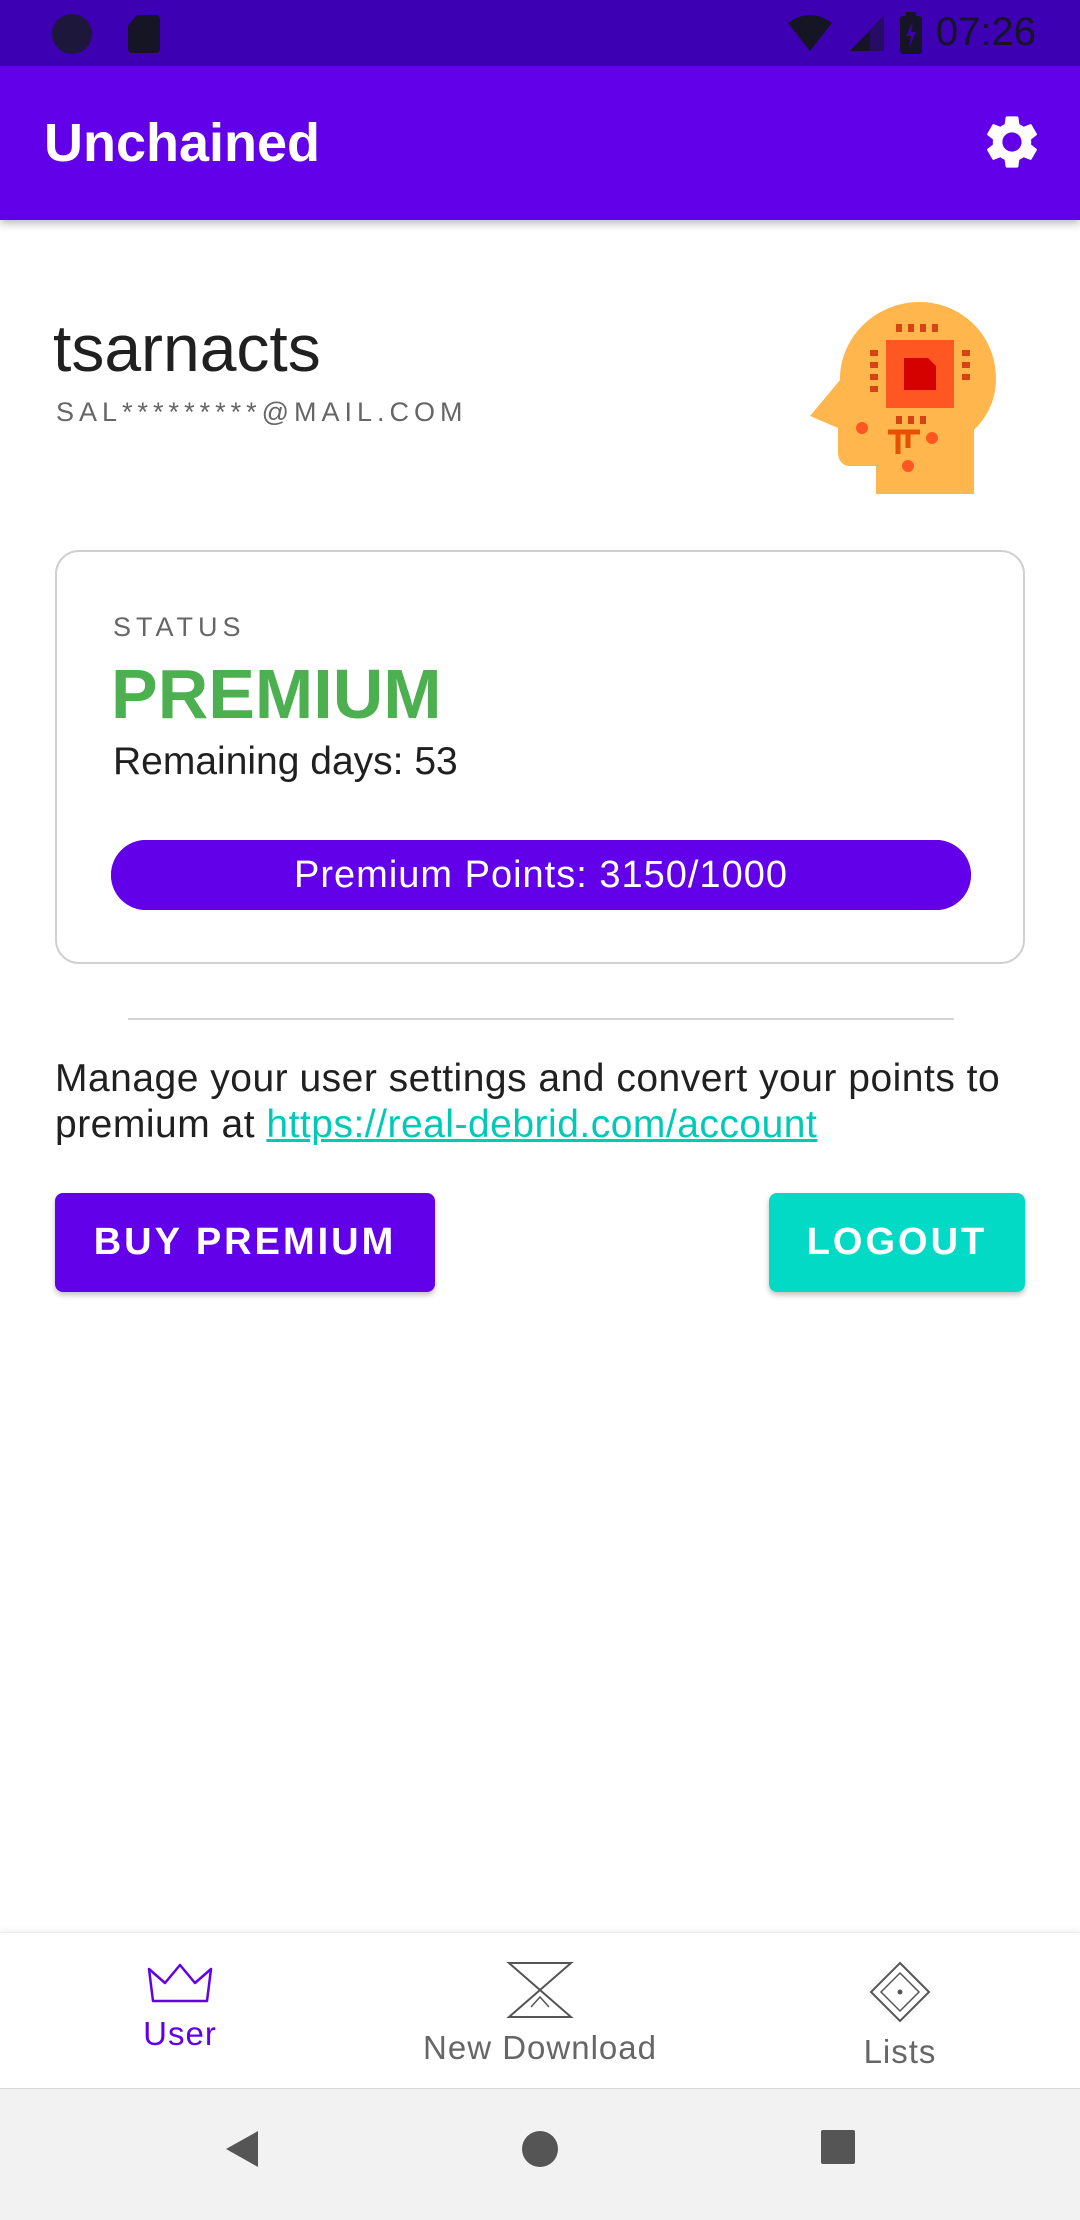 The height and width of the screenshot is (2220, 1080). What do you see at coordinates (866, 32) in the screenshot?
I see `cell-signal-icon` at bounding box center [866, 32].